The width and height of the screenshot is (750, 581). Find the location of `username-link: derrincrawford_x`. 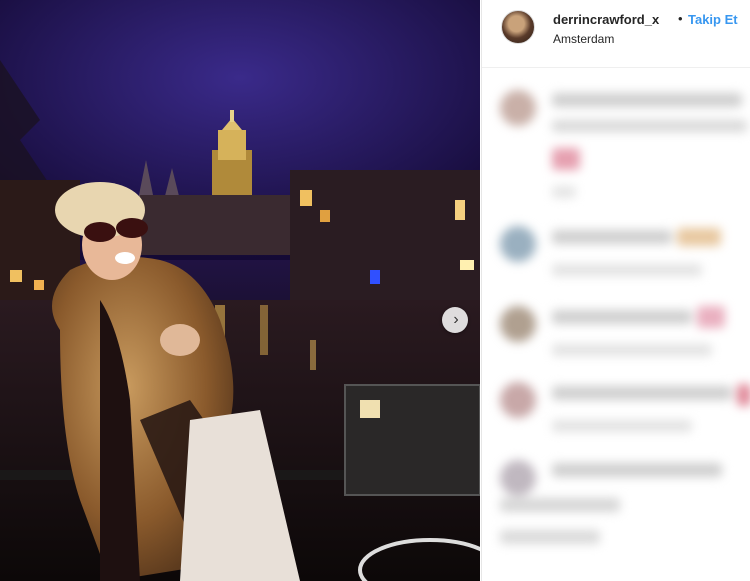

username-link: derrincrawford_x is located at coordinates (606, 19).